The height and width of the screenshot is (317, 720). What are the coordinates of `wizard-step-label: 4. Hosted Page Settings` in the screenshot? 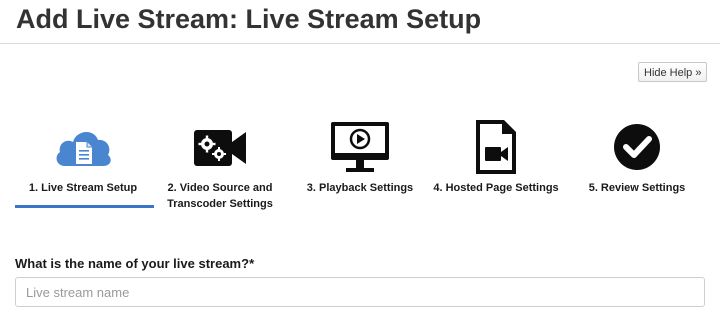 It's located at (496, 188).